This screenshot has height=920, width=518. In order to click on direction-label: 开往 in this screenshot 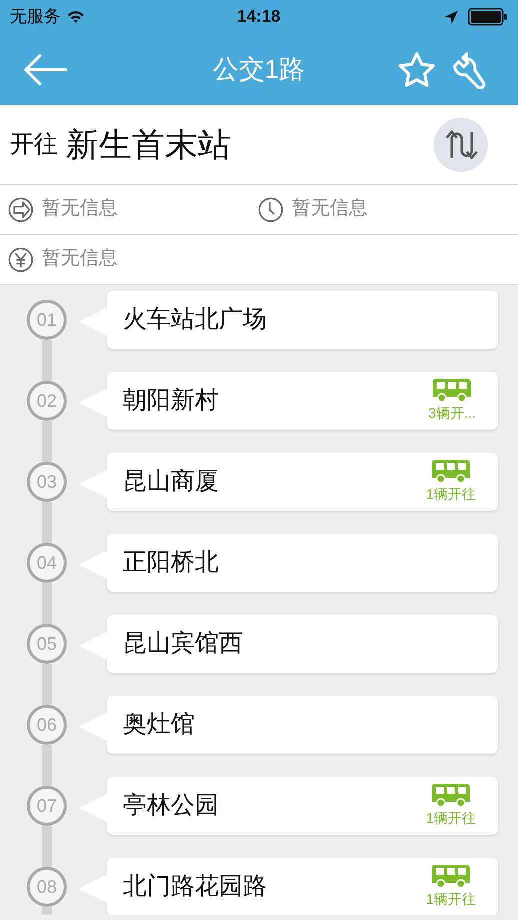, I will do `click(34, 145)`.